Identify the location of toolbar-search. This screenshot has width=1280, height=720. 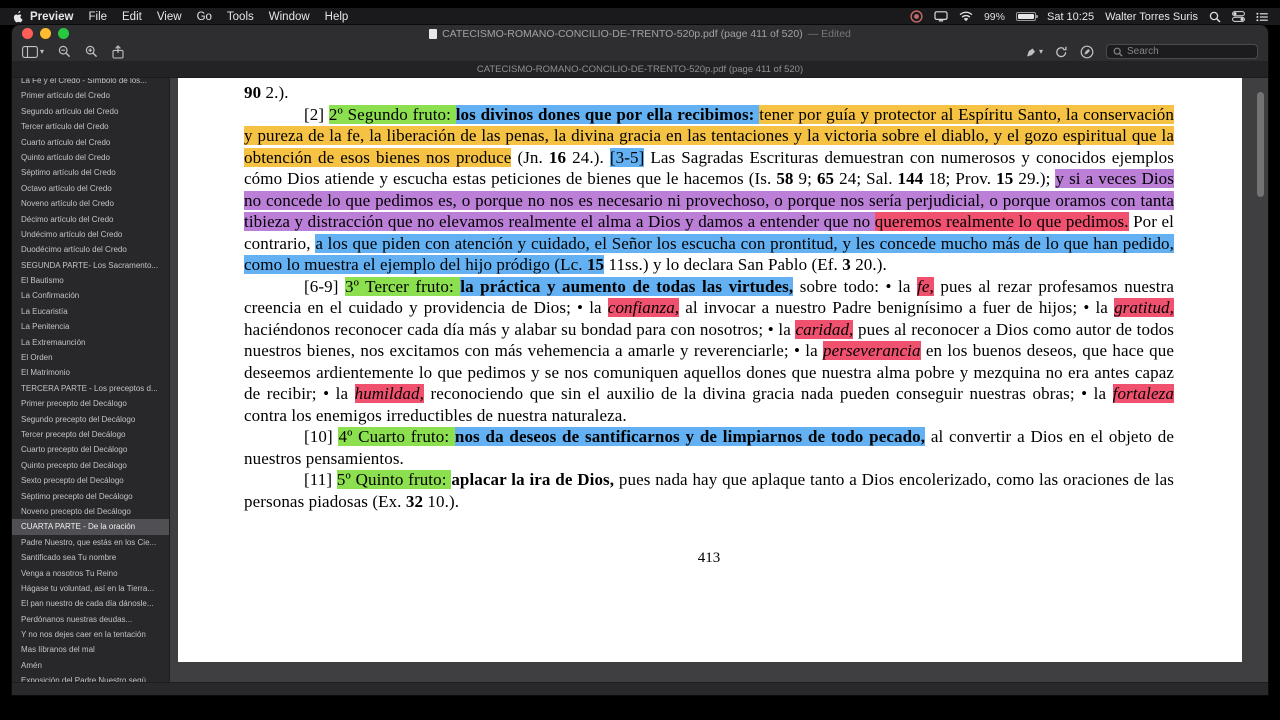
(1182, 51).